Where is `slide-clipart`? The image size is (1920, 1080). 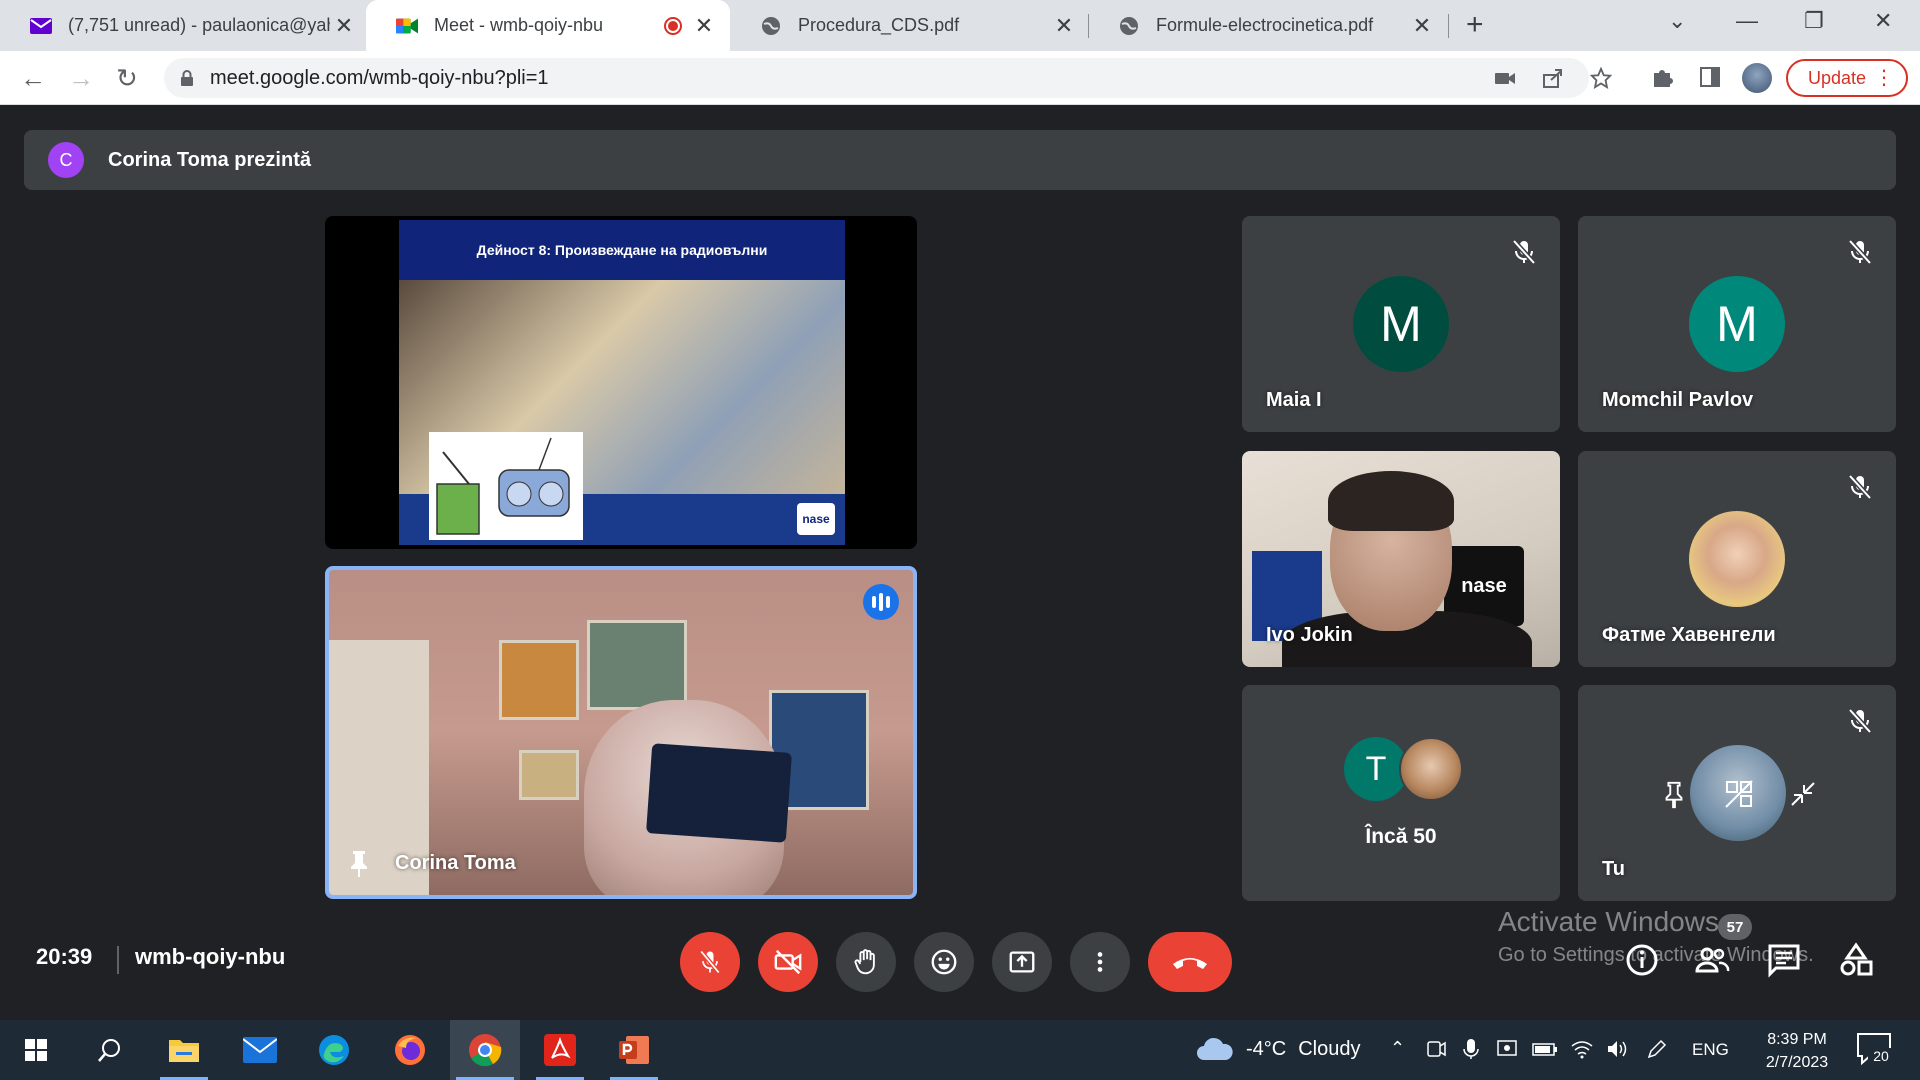 slide-clipart is located at coordinates (506, 486).